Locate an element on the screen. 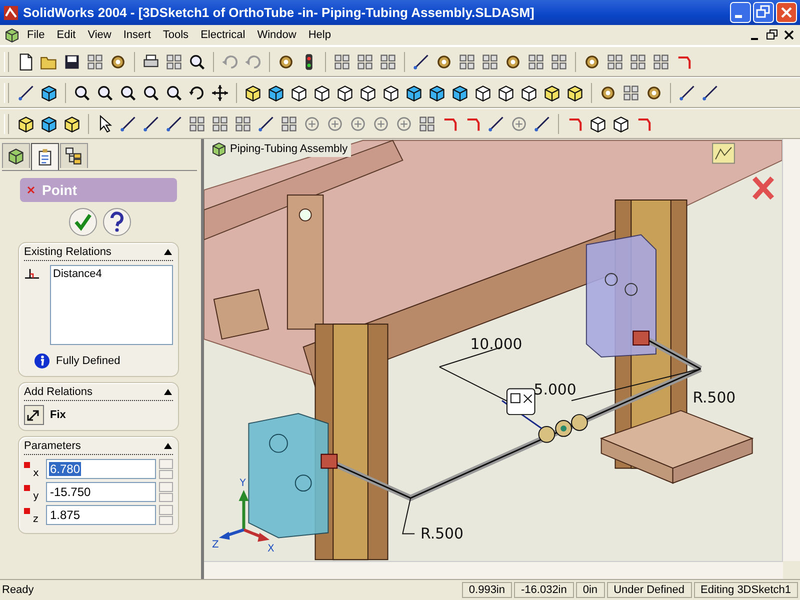 This screenshot has height=600, width=800. status-field: Editing 3DSketch1 is located at coordinates (746, 590).